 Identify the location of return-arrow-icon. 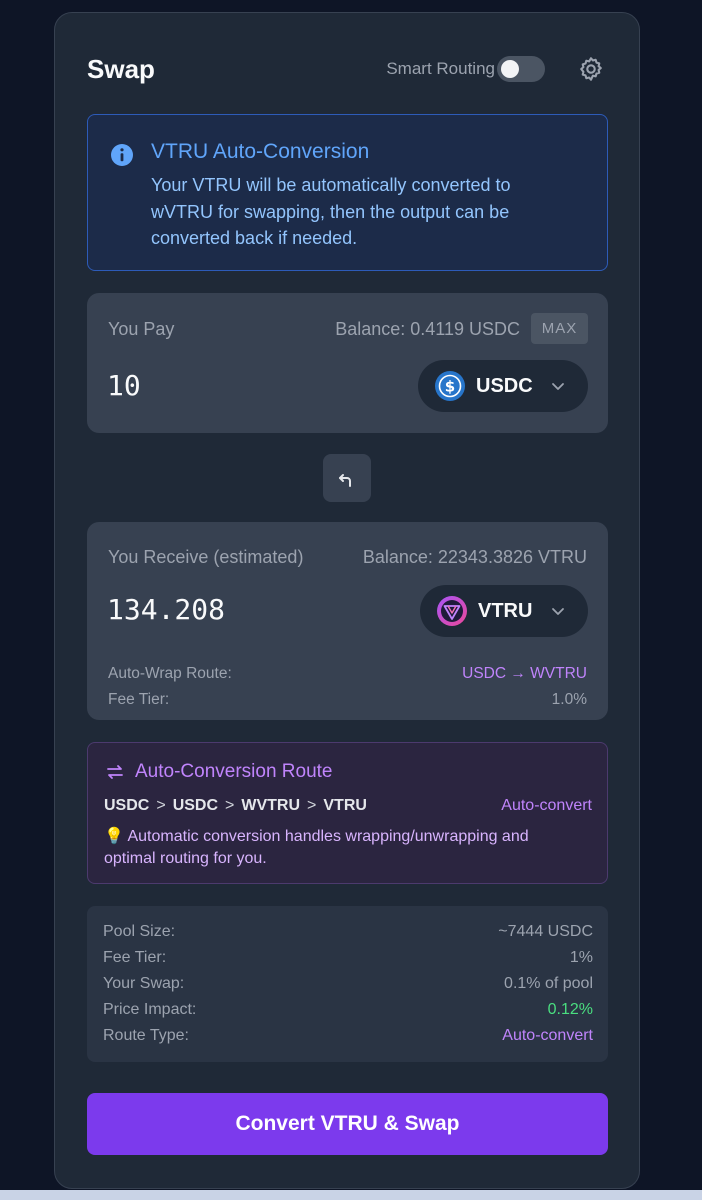
(345, 480).